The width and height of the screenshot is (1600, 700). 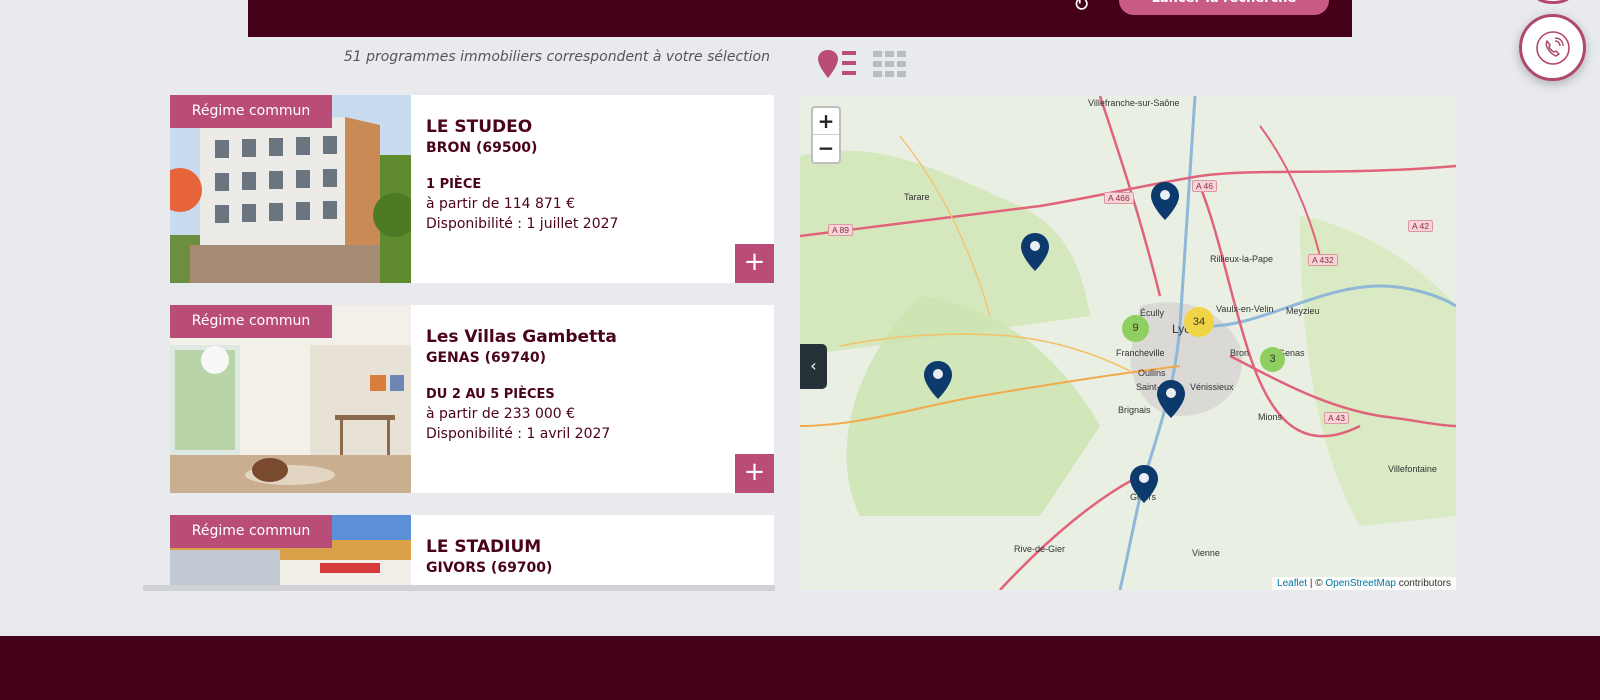 I want to click on map-place-label: Villefontaine, so click(x=1412, y=469).